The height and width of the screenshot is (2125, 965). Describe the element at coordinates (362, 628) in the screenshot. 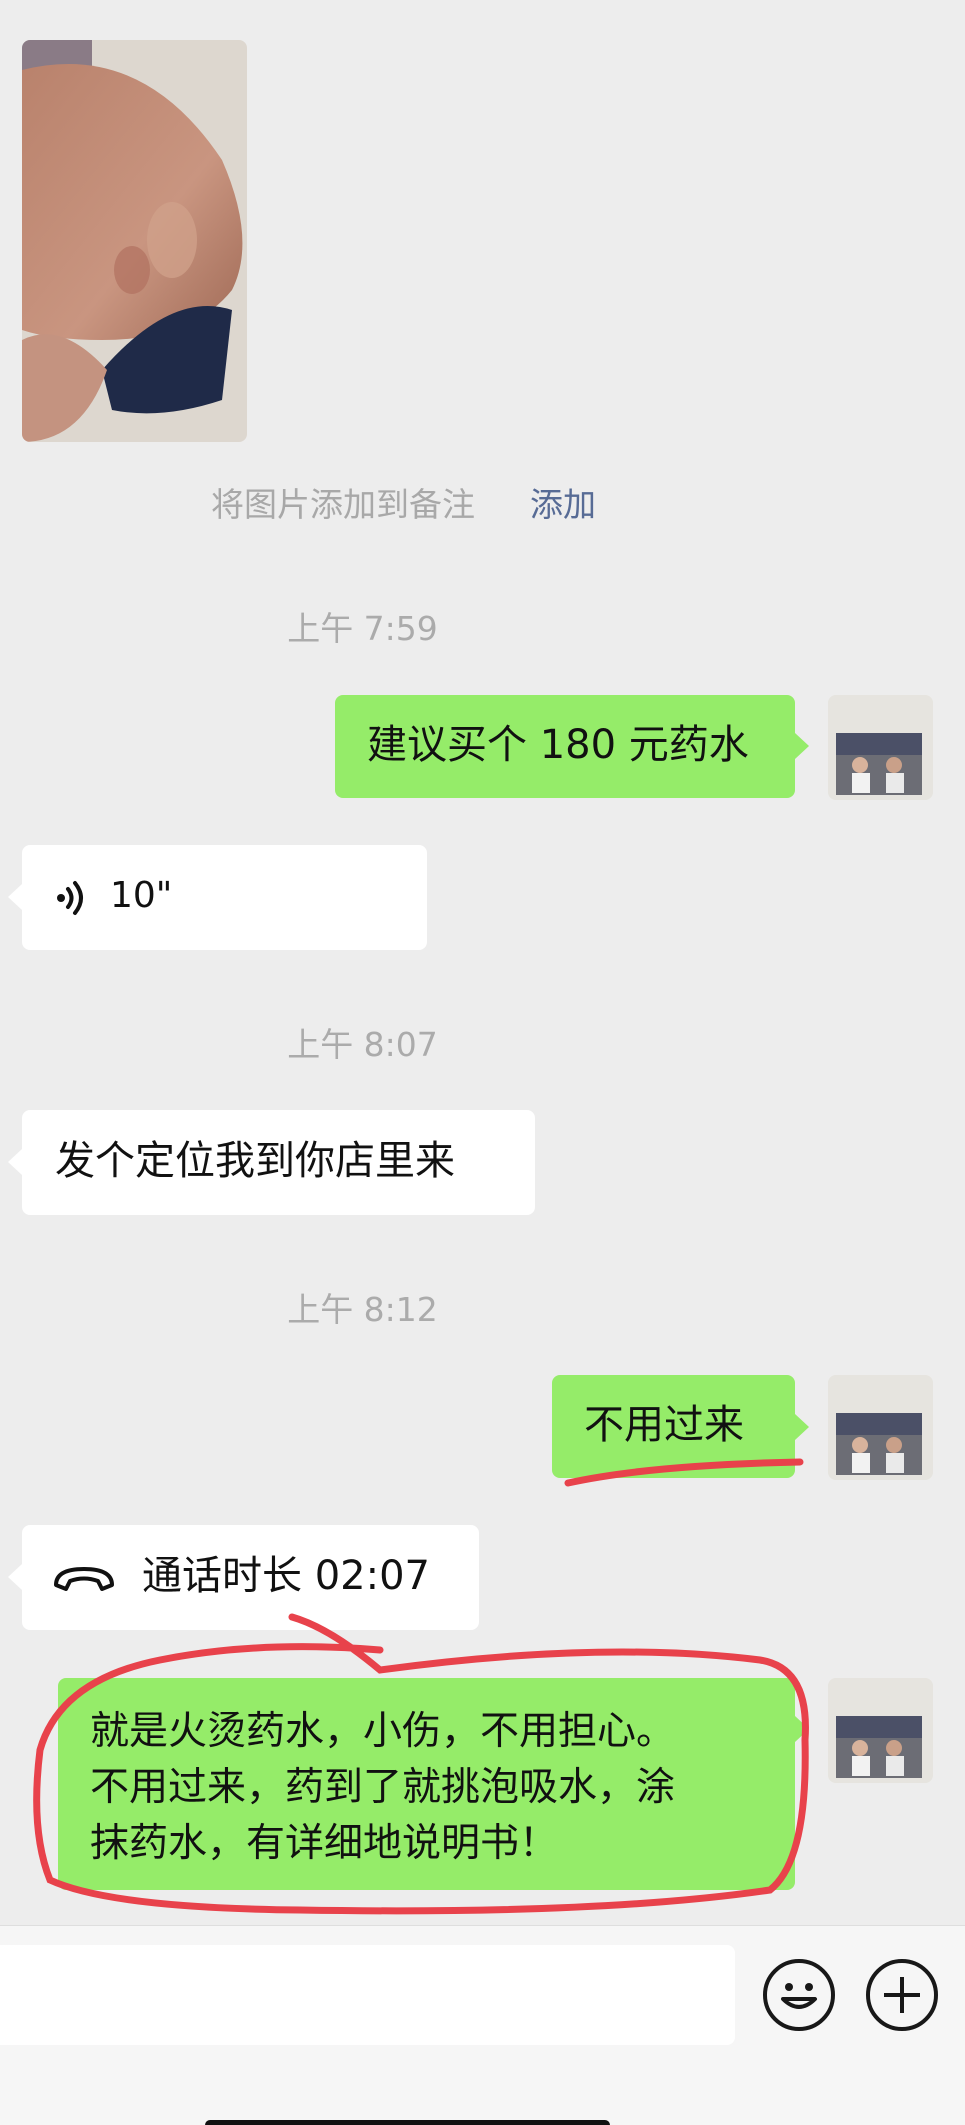

I see `timestamp: 上午 7:59` at that location.